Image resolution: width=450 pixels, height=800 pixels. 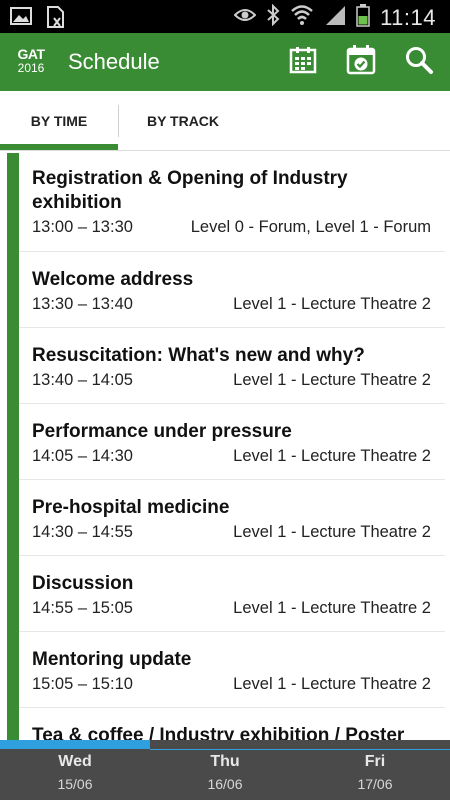 I want to click on day-name: Wed, so click(x=75, y=761).